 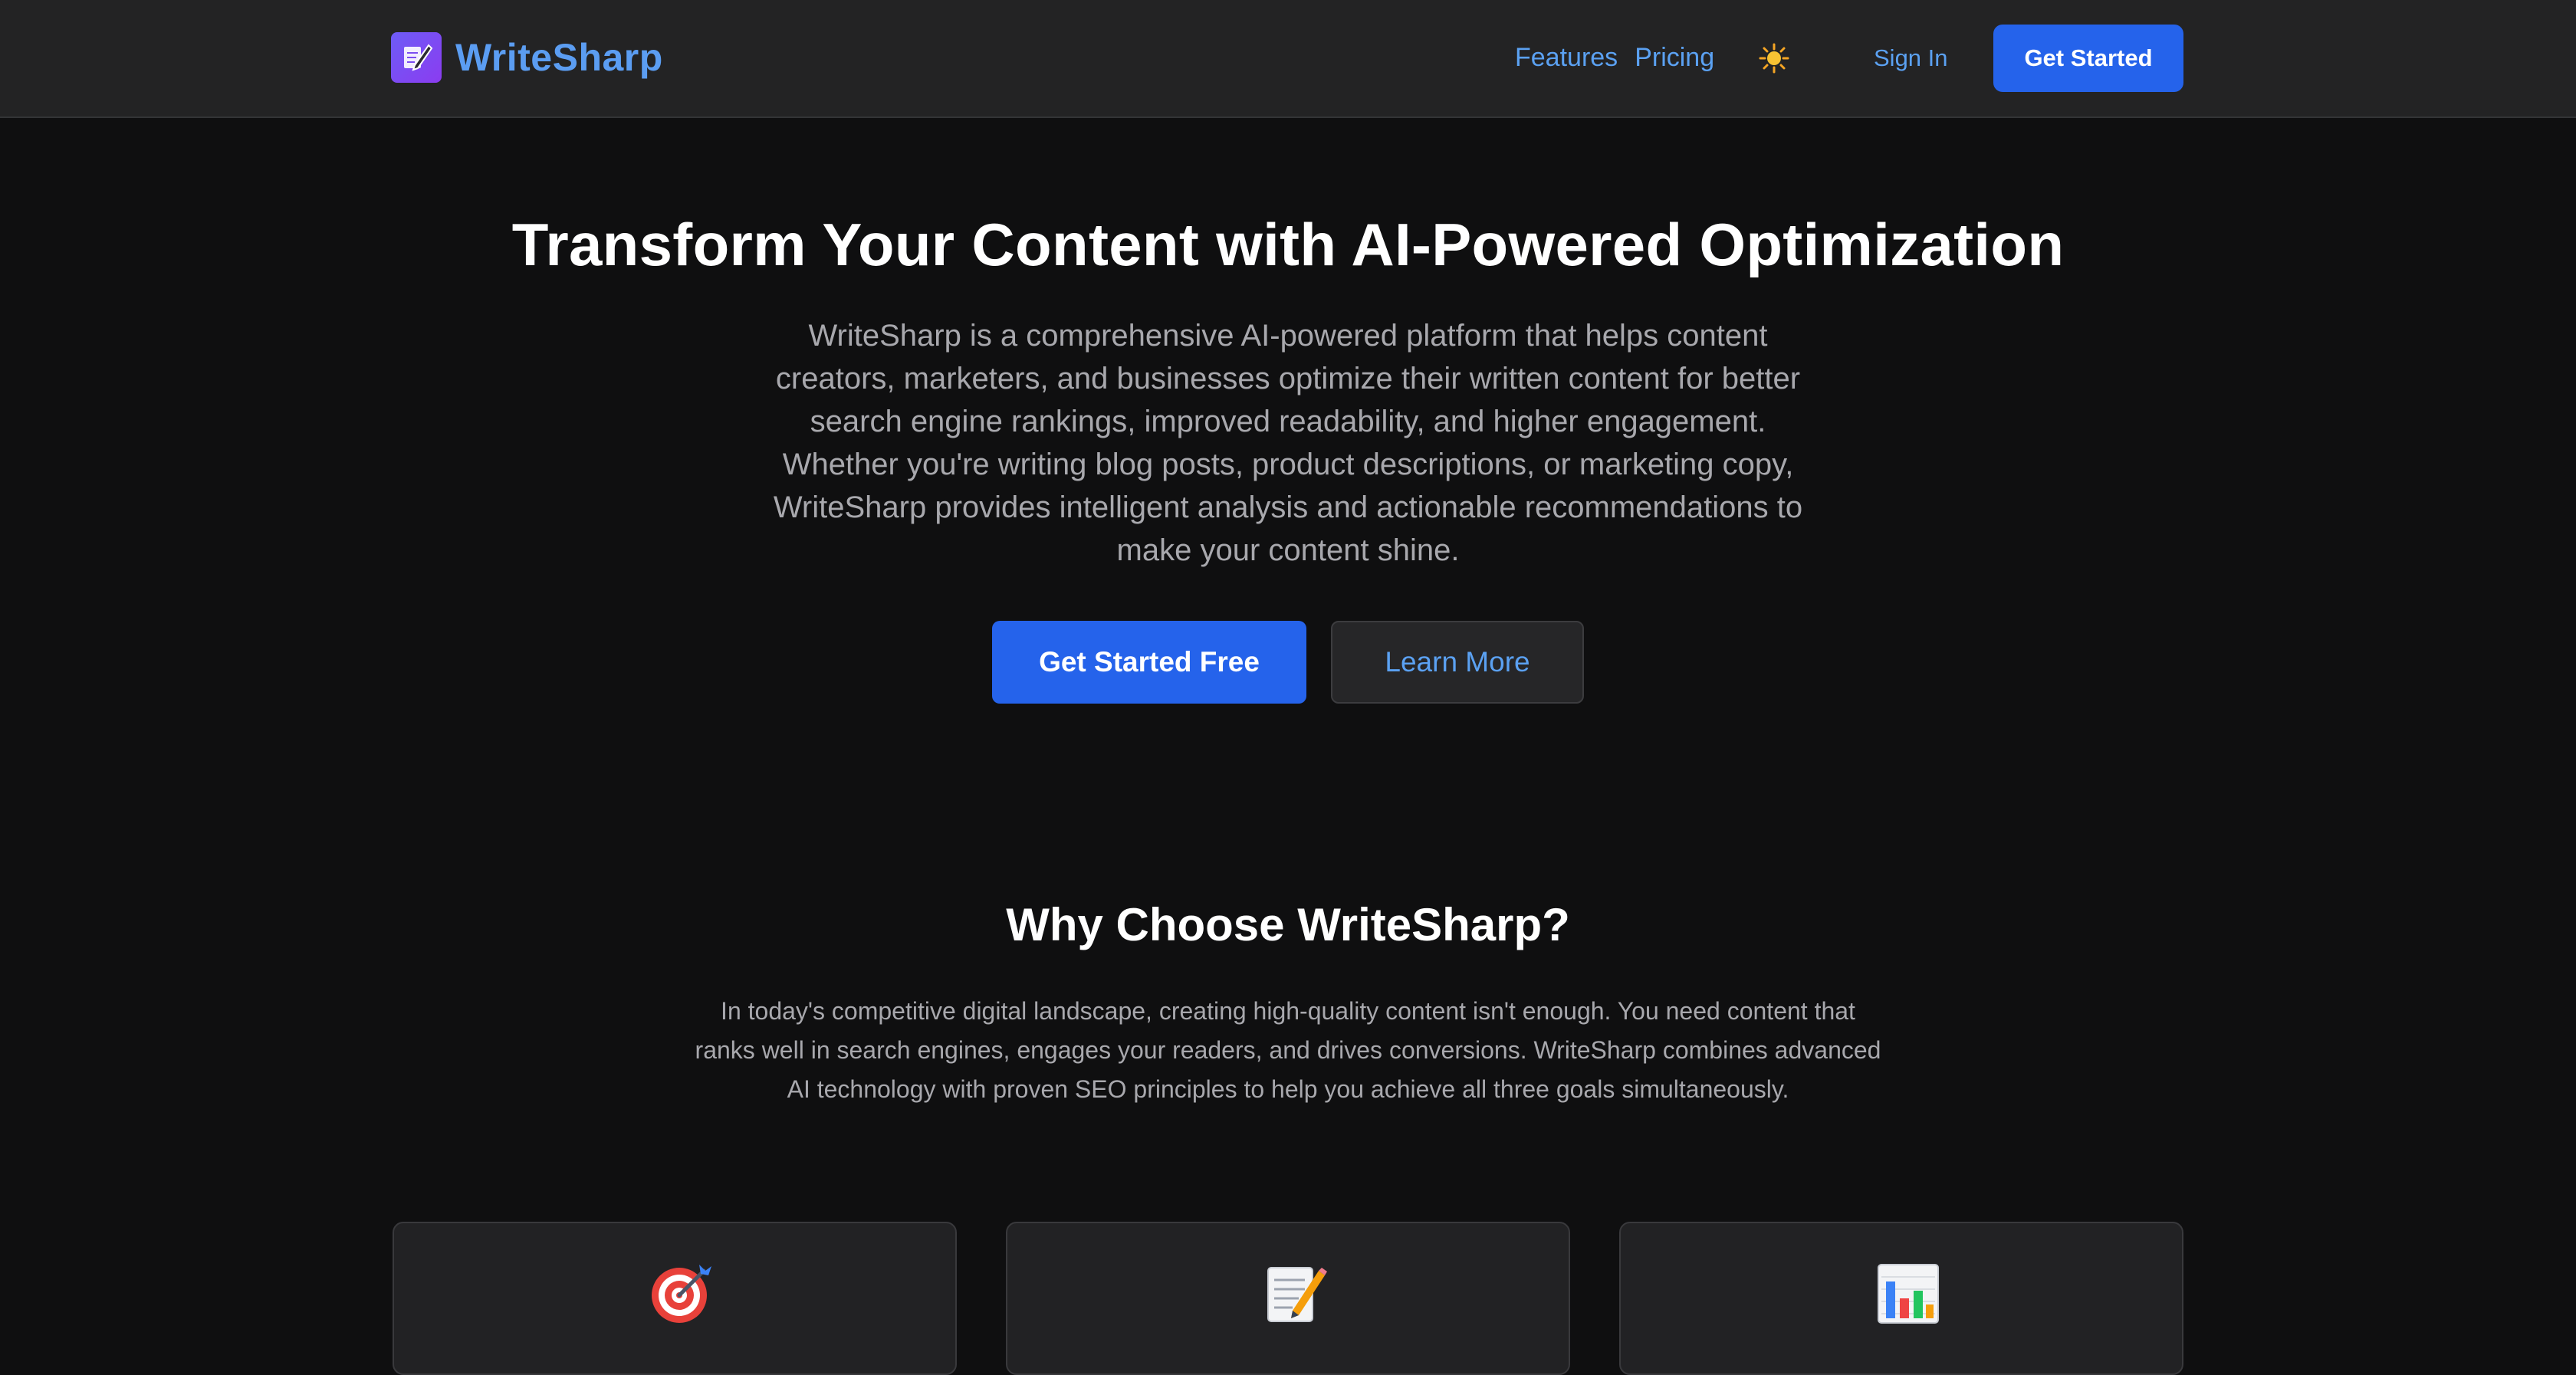 I want to click on get-started-button: Get Started, so click(x=2088, y=58).